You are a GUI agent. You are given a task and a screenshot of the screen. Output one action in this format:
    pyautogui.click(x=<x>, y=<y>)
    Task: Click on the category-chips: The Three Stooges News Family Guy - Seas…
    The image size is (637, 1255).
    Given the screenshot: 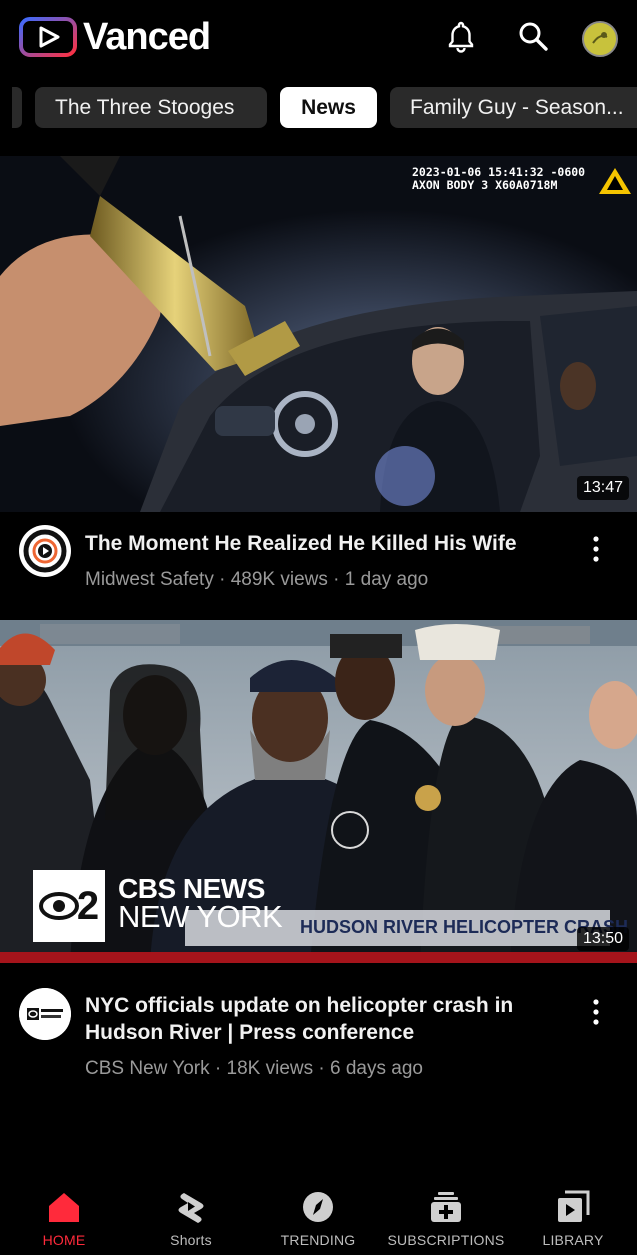 What is the action you would take?
    pyautogui.click(x=318, y=107)
    